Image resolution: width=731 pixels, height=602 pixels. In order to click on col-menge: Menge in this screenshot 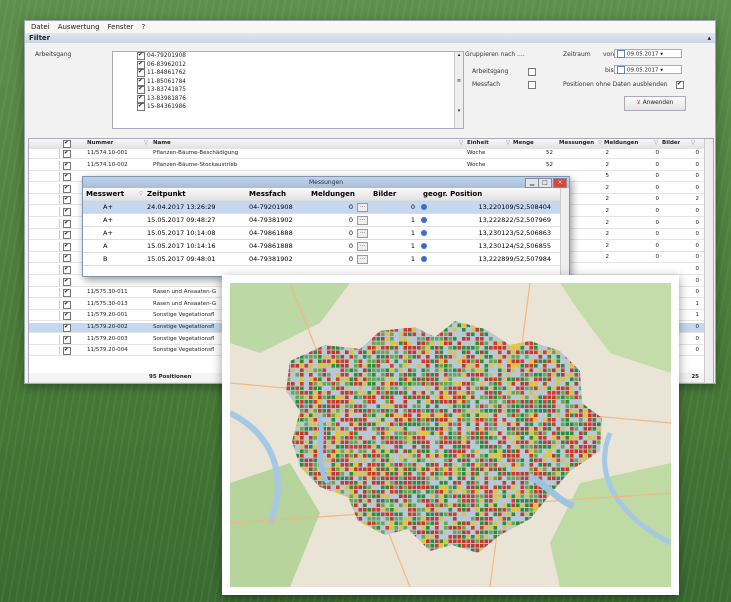, I will do `click(523, 143)`.